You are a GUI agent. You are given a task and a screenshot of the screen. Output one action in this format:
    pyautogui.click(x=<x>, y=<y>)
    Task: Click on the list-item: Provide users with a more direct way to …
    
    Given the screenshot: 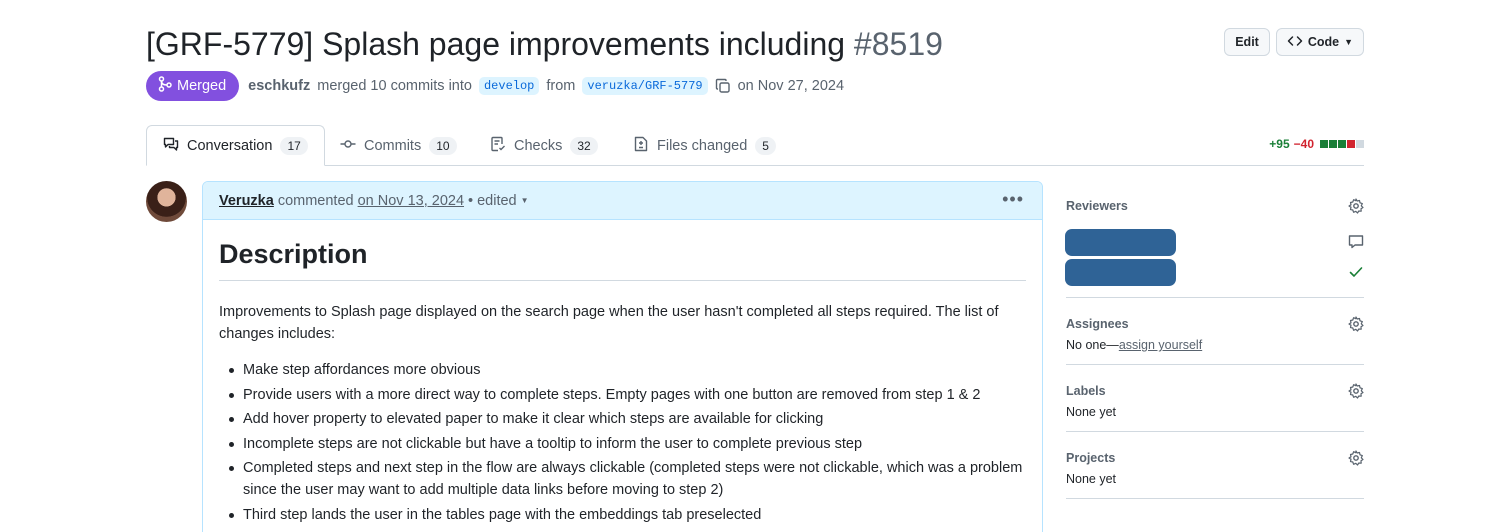 What is the action you would take?
    pyautogui.click(x=622, y=395)
    